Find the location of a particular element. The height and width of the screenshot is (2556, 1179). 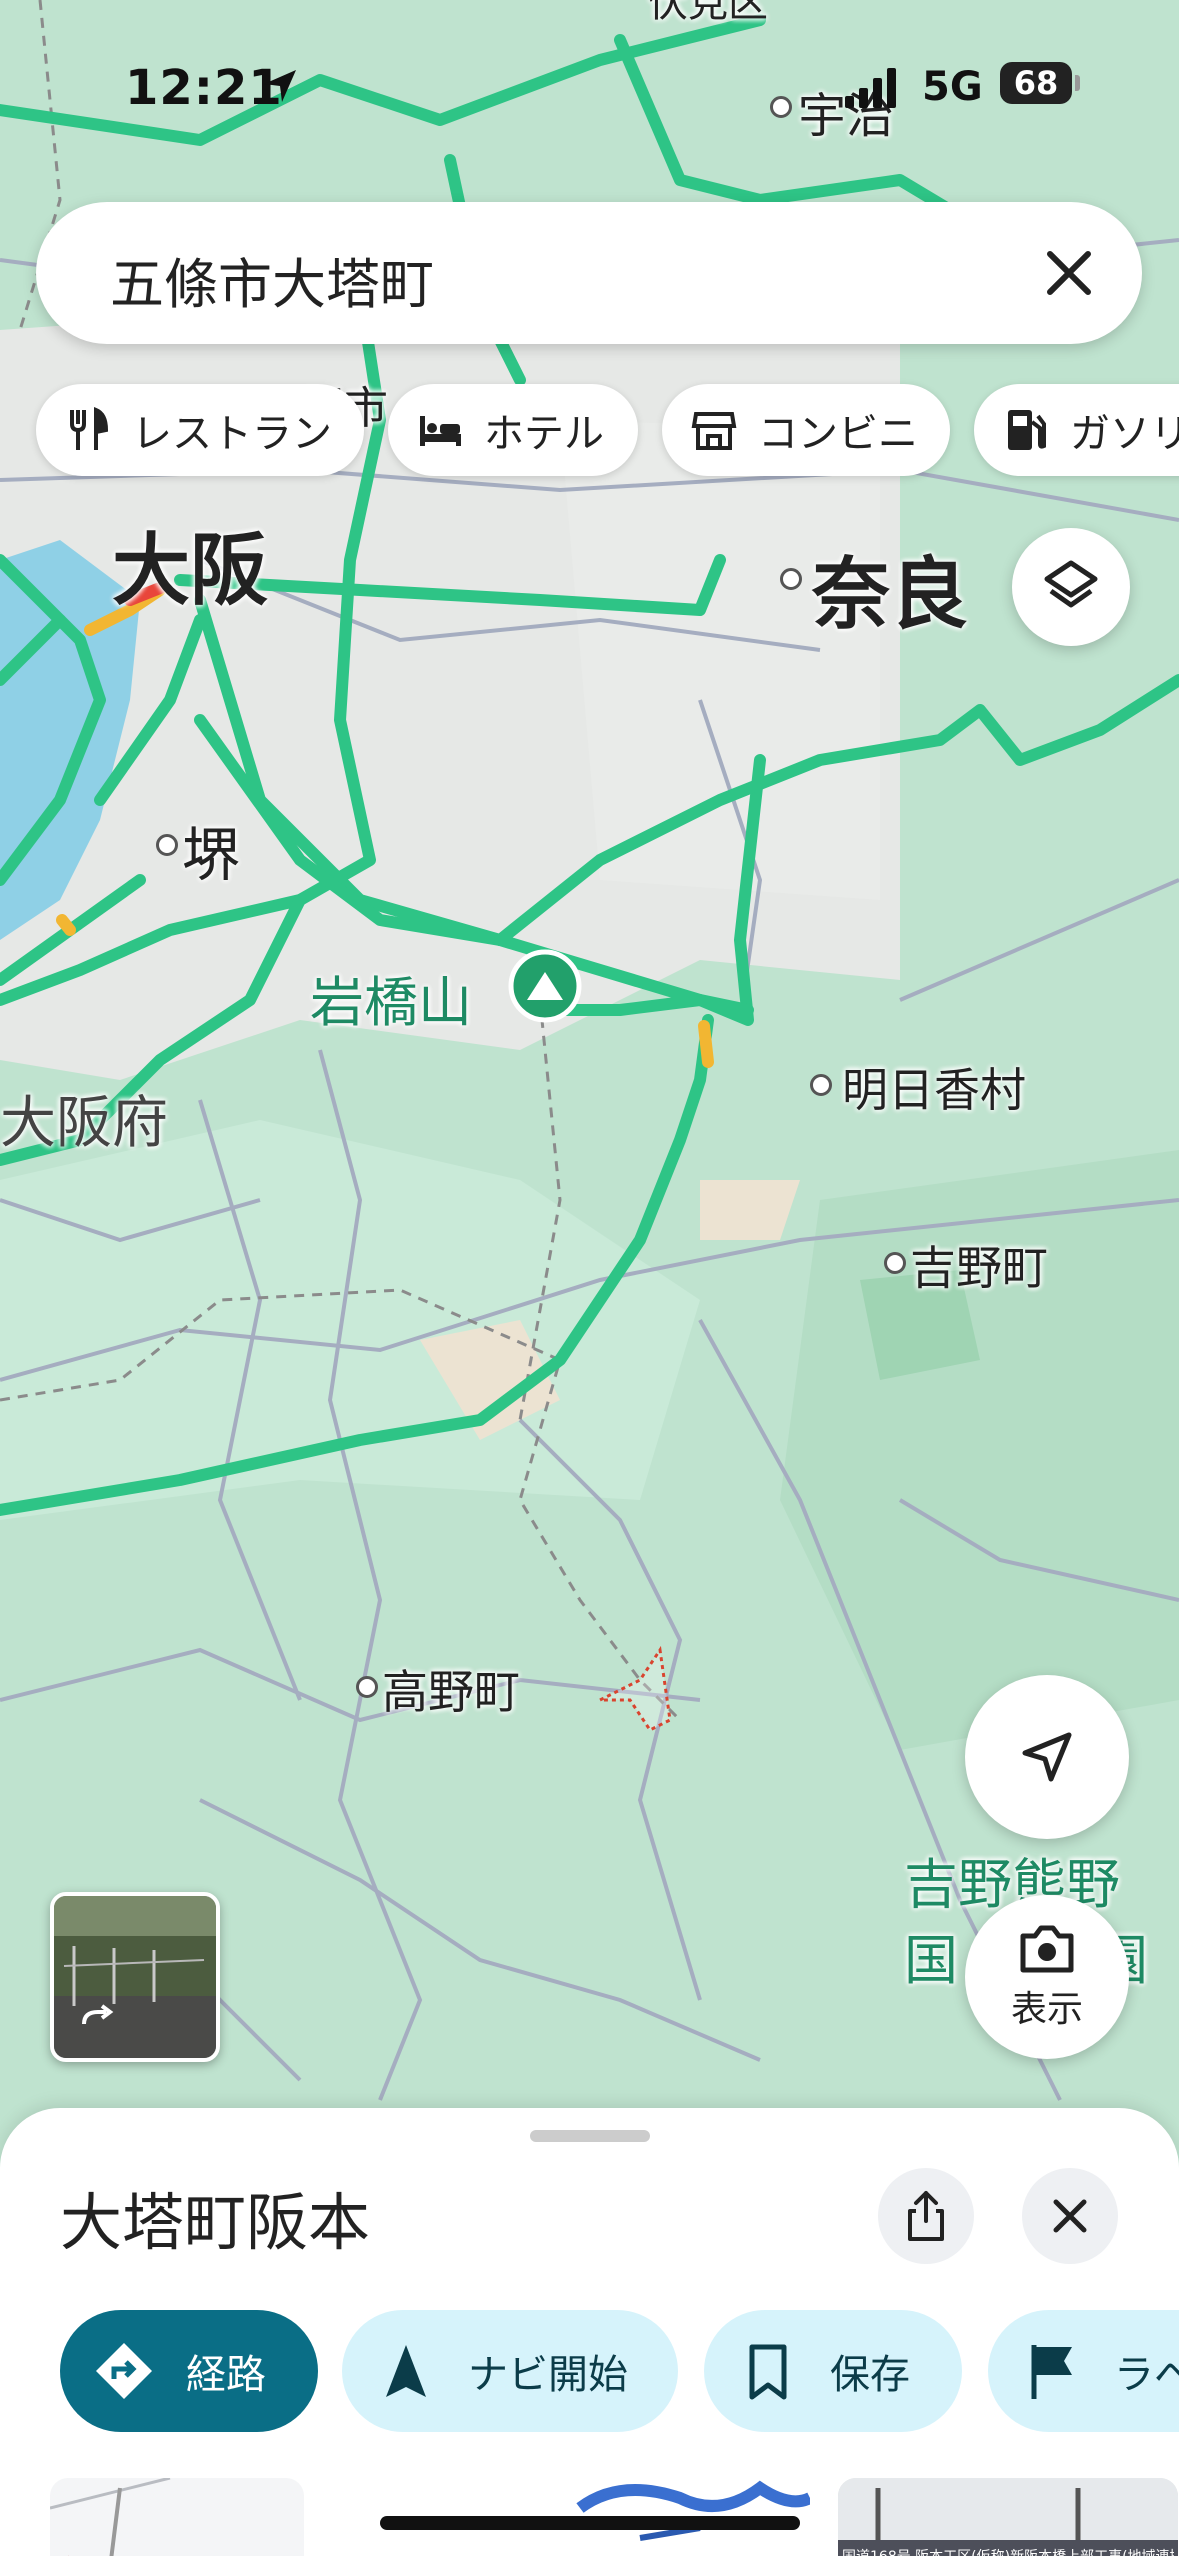

chip-restaurant: レストラン is located at coordinates (200, 430).